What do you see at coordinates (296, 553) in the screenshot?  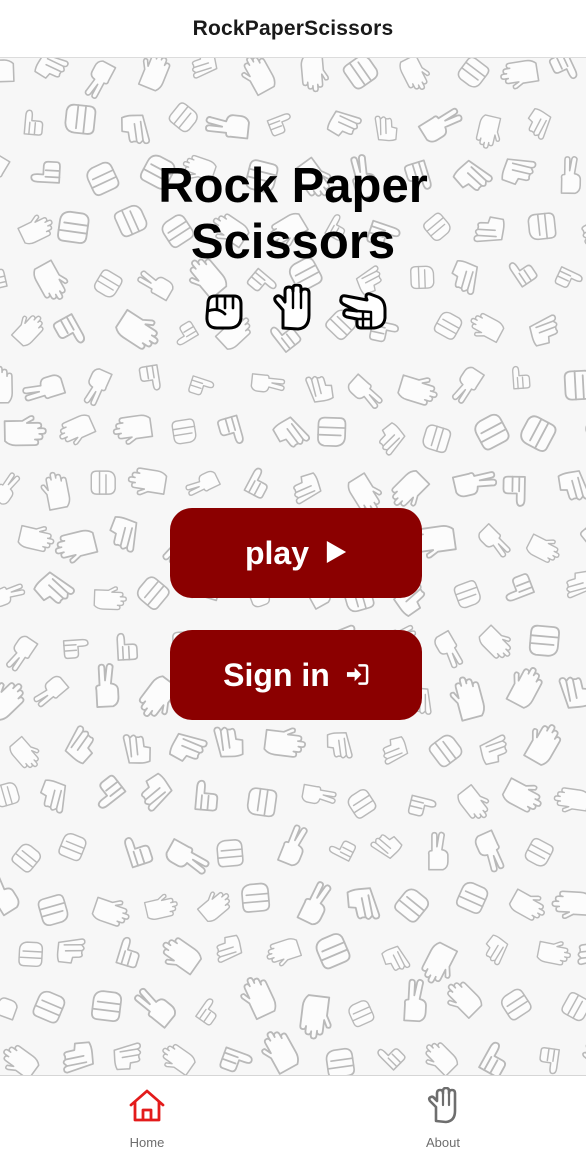 I see `play-button: play` at bounding box center [296, 553].